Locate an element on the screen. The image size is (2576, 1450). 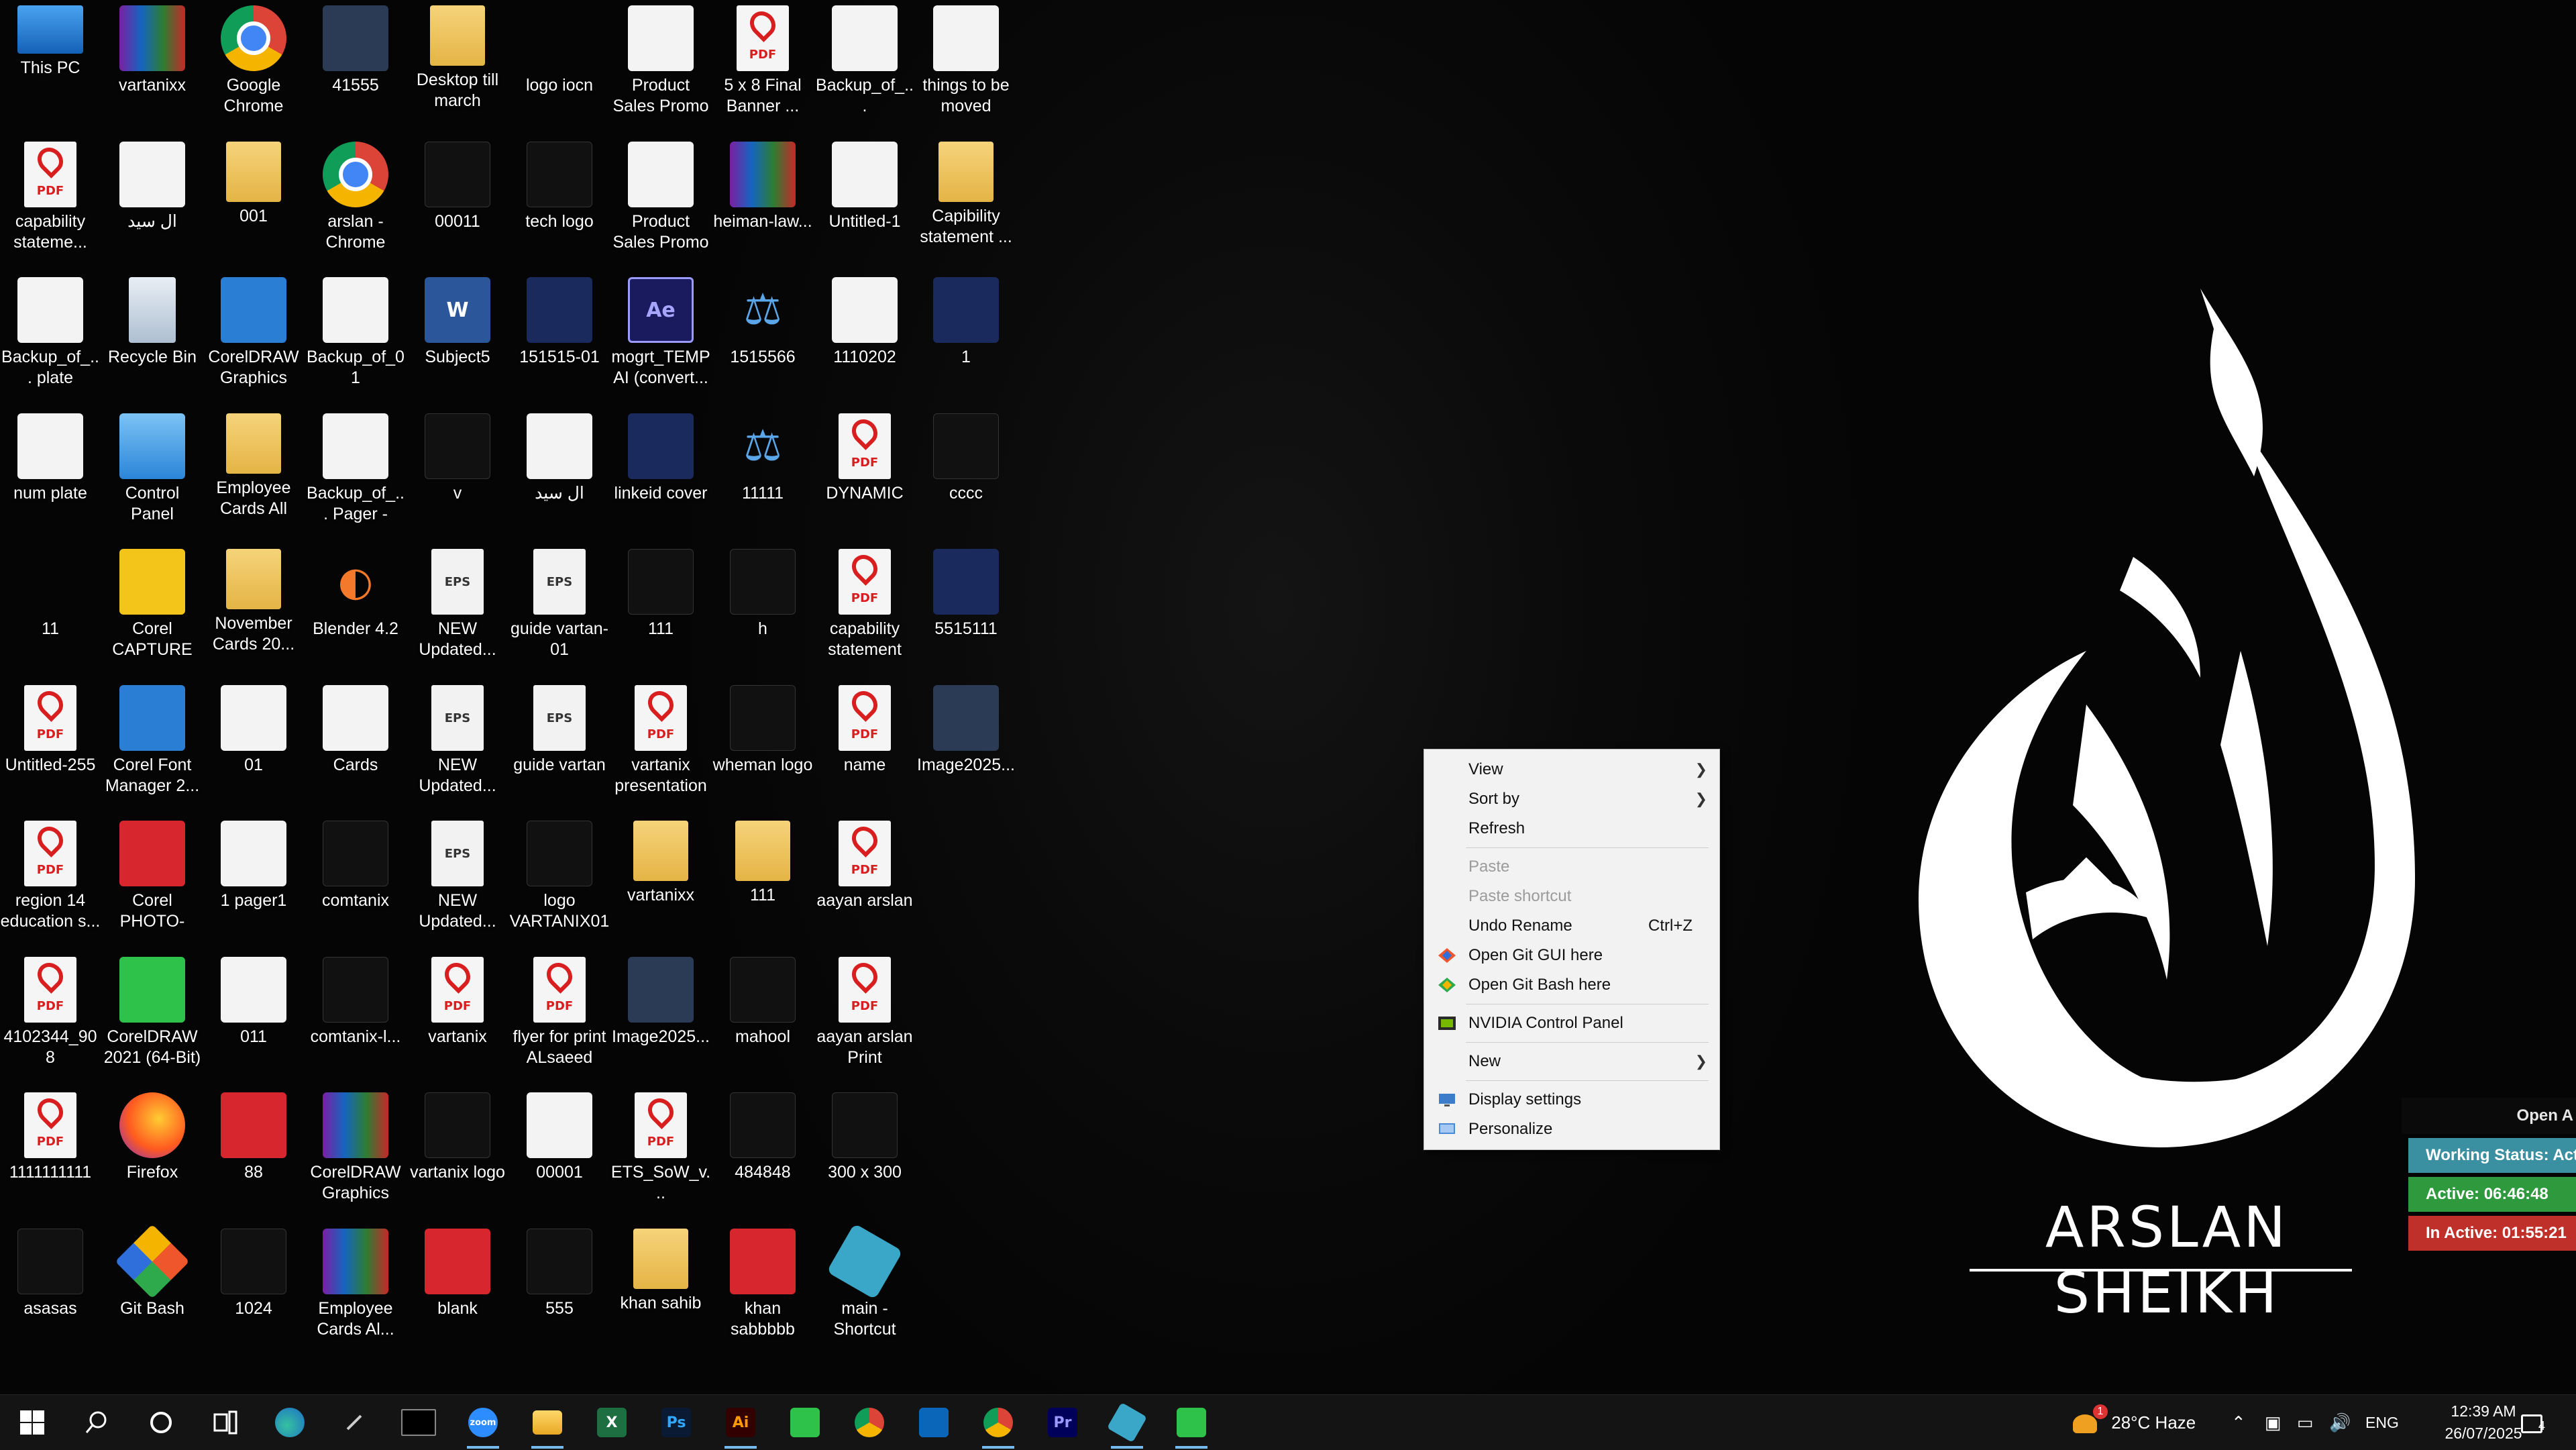
desktop-icon: num plate is located at coordinates (50, 475).